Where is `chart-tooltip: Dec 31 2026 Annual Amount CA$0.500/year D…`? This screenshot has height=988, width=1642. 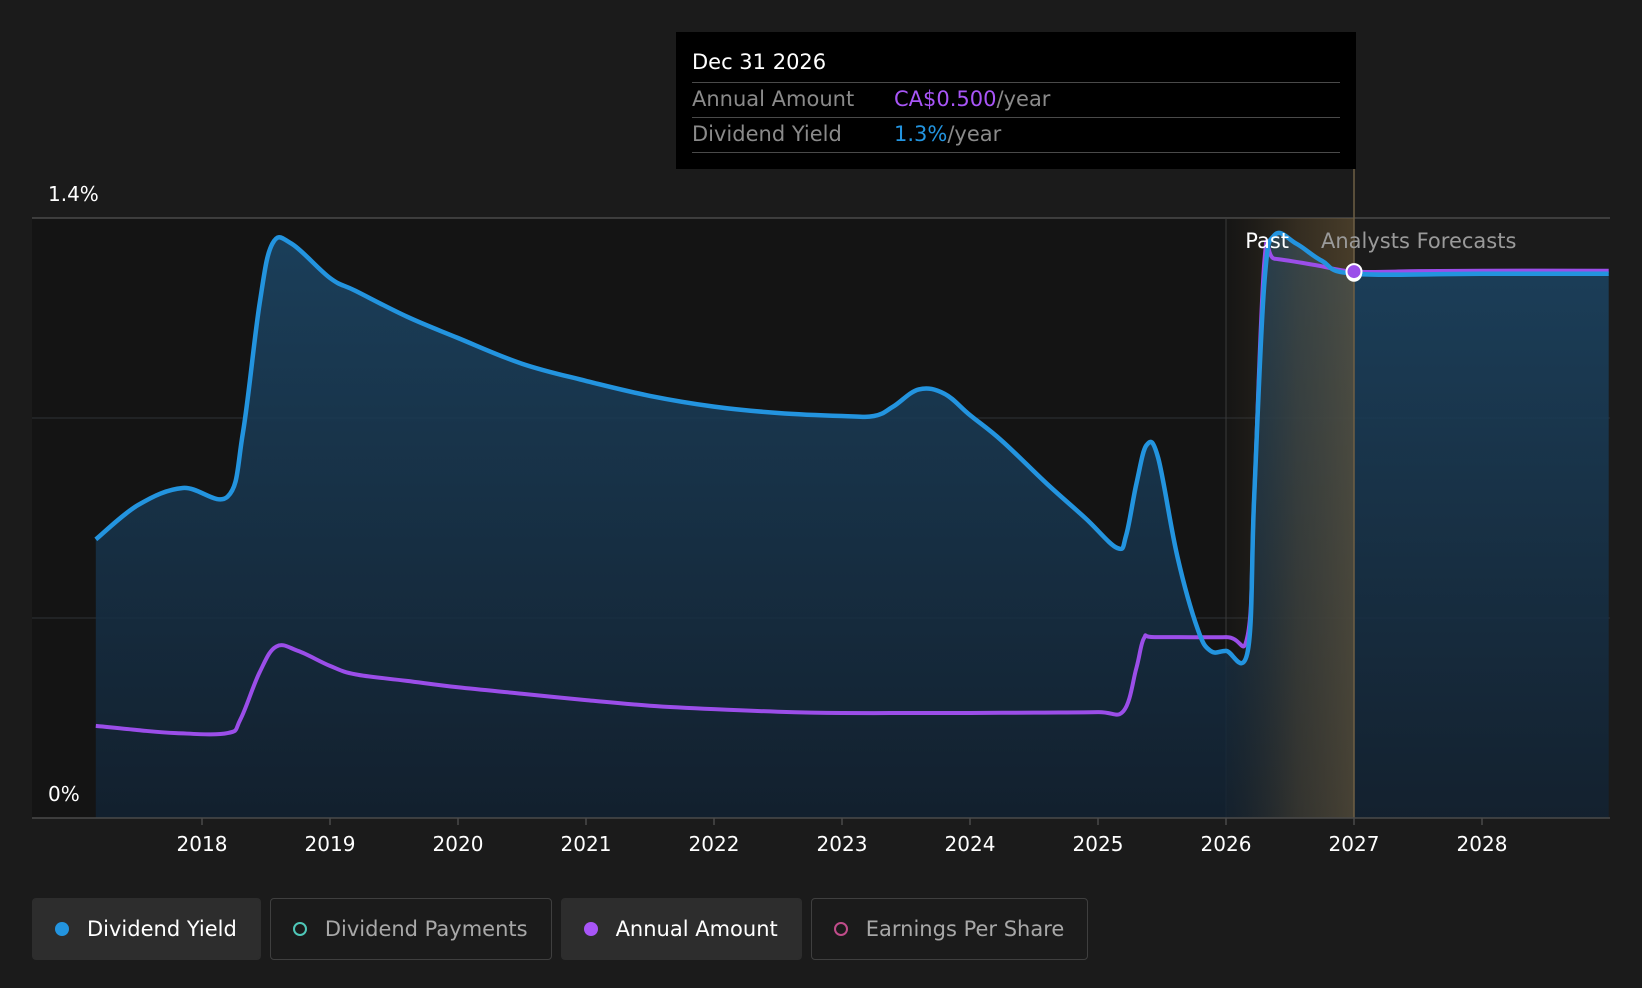
chart-tooltip: Dec 31 2026 Annual Amount CA$0.500/year D… is located at coordinates (1016, 100).